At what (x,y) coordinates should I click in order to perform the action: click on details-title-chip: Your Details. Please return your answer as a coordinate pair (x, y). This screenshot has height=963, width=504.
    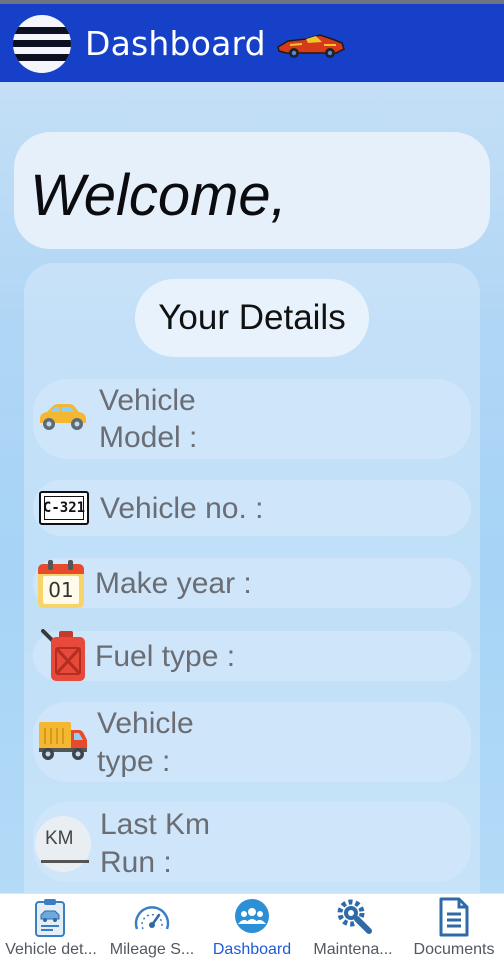
    Looking at the image, I should click on (252, 318).